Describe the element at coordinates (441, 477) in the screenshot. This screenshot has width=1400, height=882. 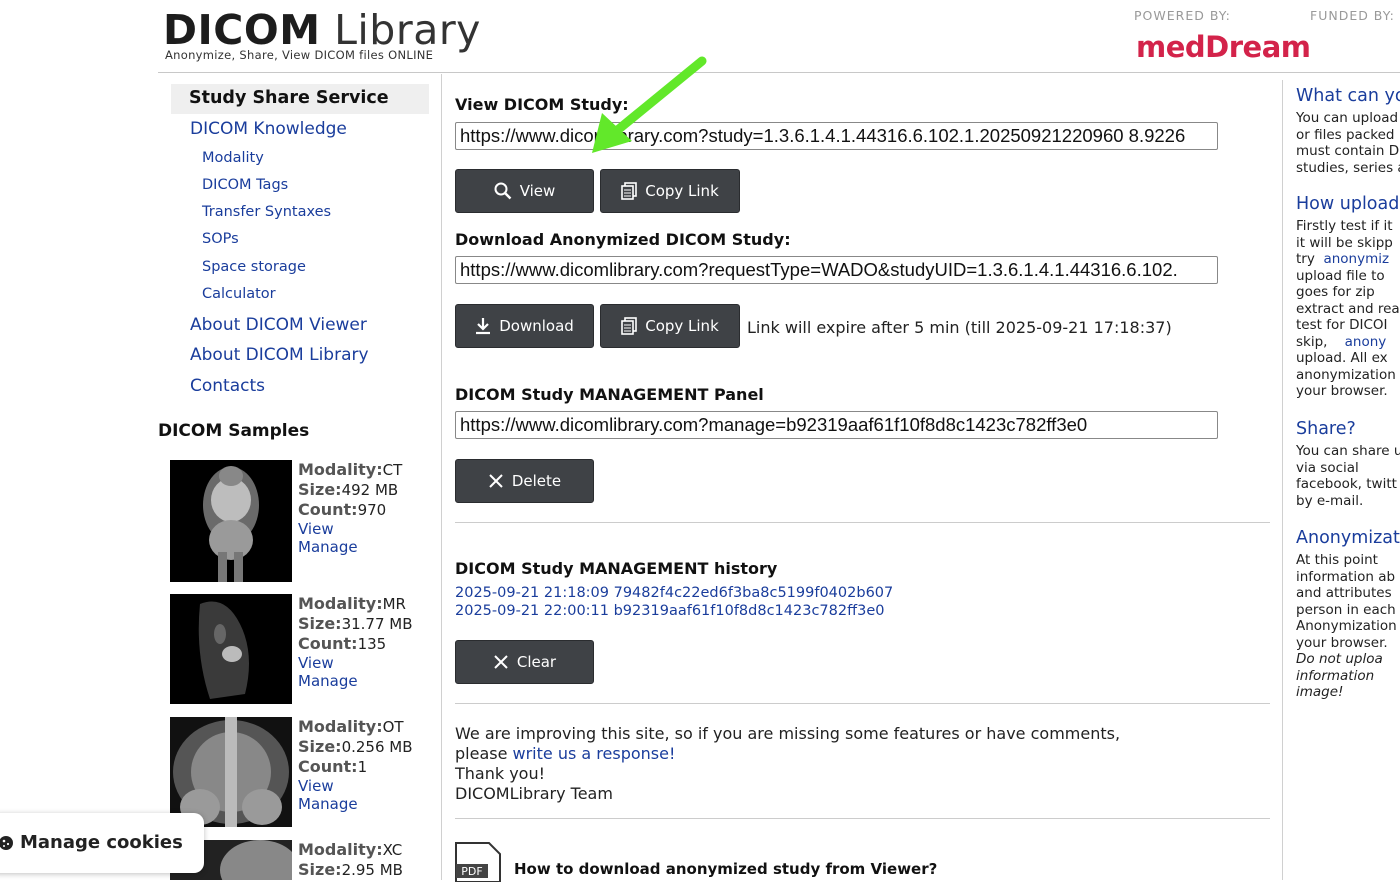
I see `left-column-divider` at that location.